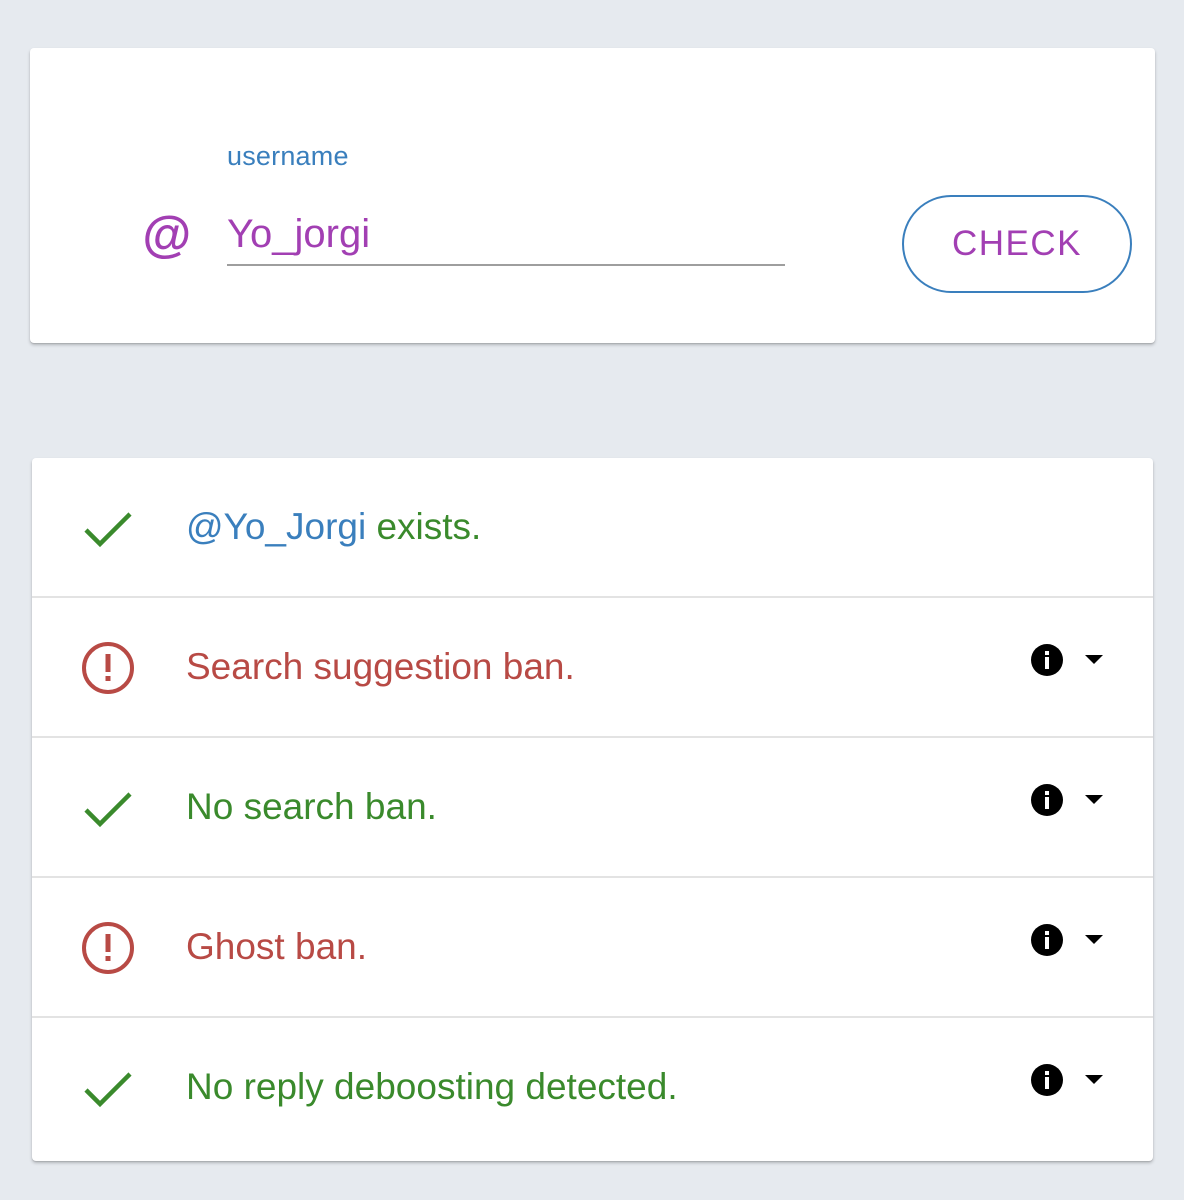 This screenshot has height=1200, width=1184. I want to click on result-row-search-ban: No search ban., so click(592, 808).